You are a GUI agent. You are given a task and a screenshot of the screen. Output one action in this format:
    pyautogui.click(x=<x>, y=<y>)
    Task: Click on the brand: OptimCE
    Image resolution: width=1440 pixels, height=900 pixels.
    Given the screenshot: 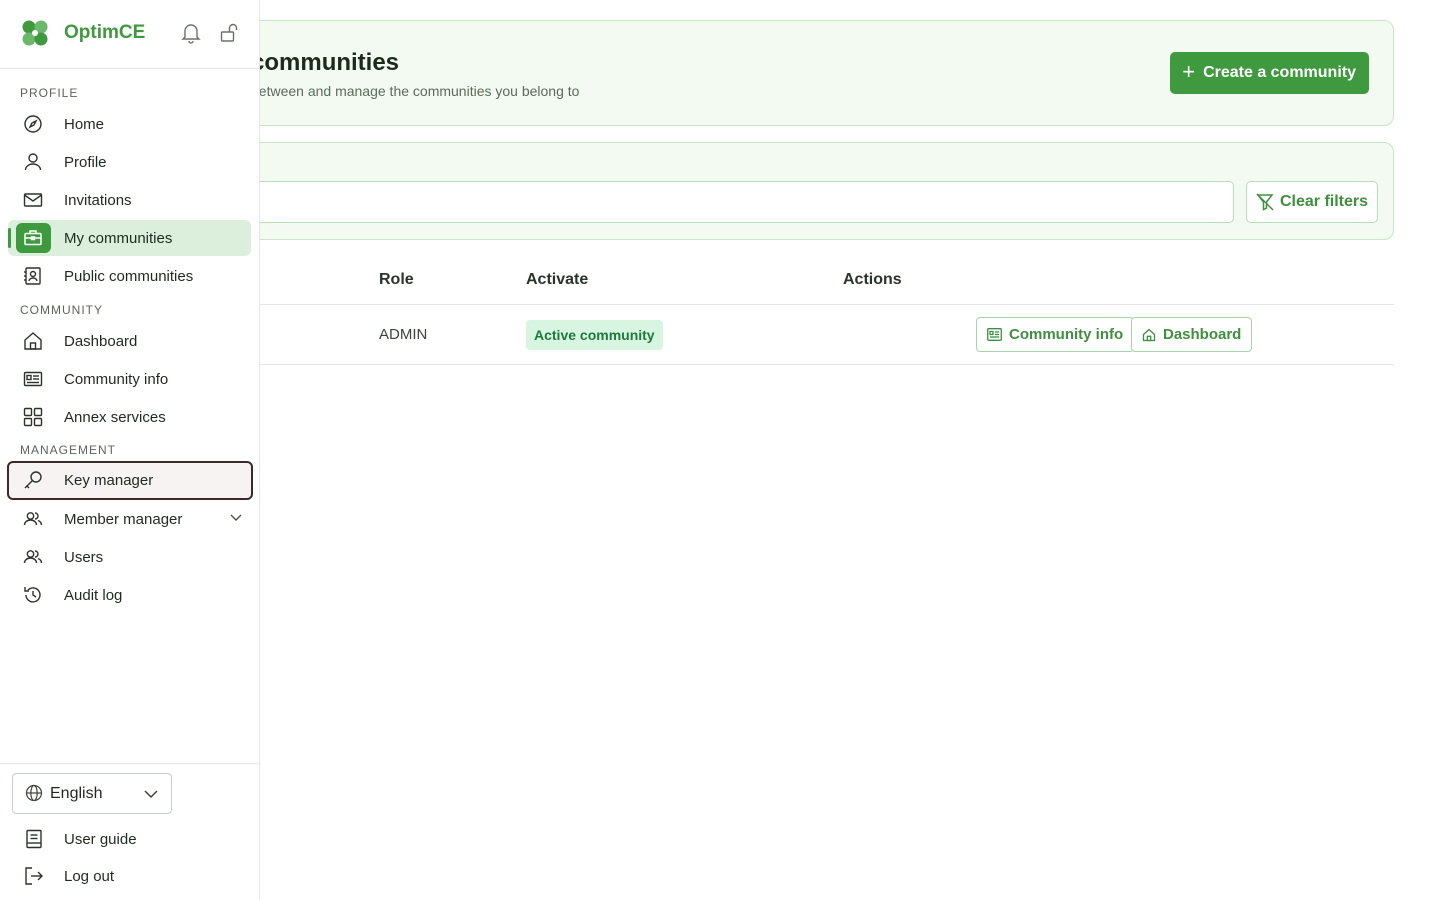 What is the action you would take?
    pyautogui.click(x=82, y=33)
    